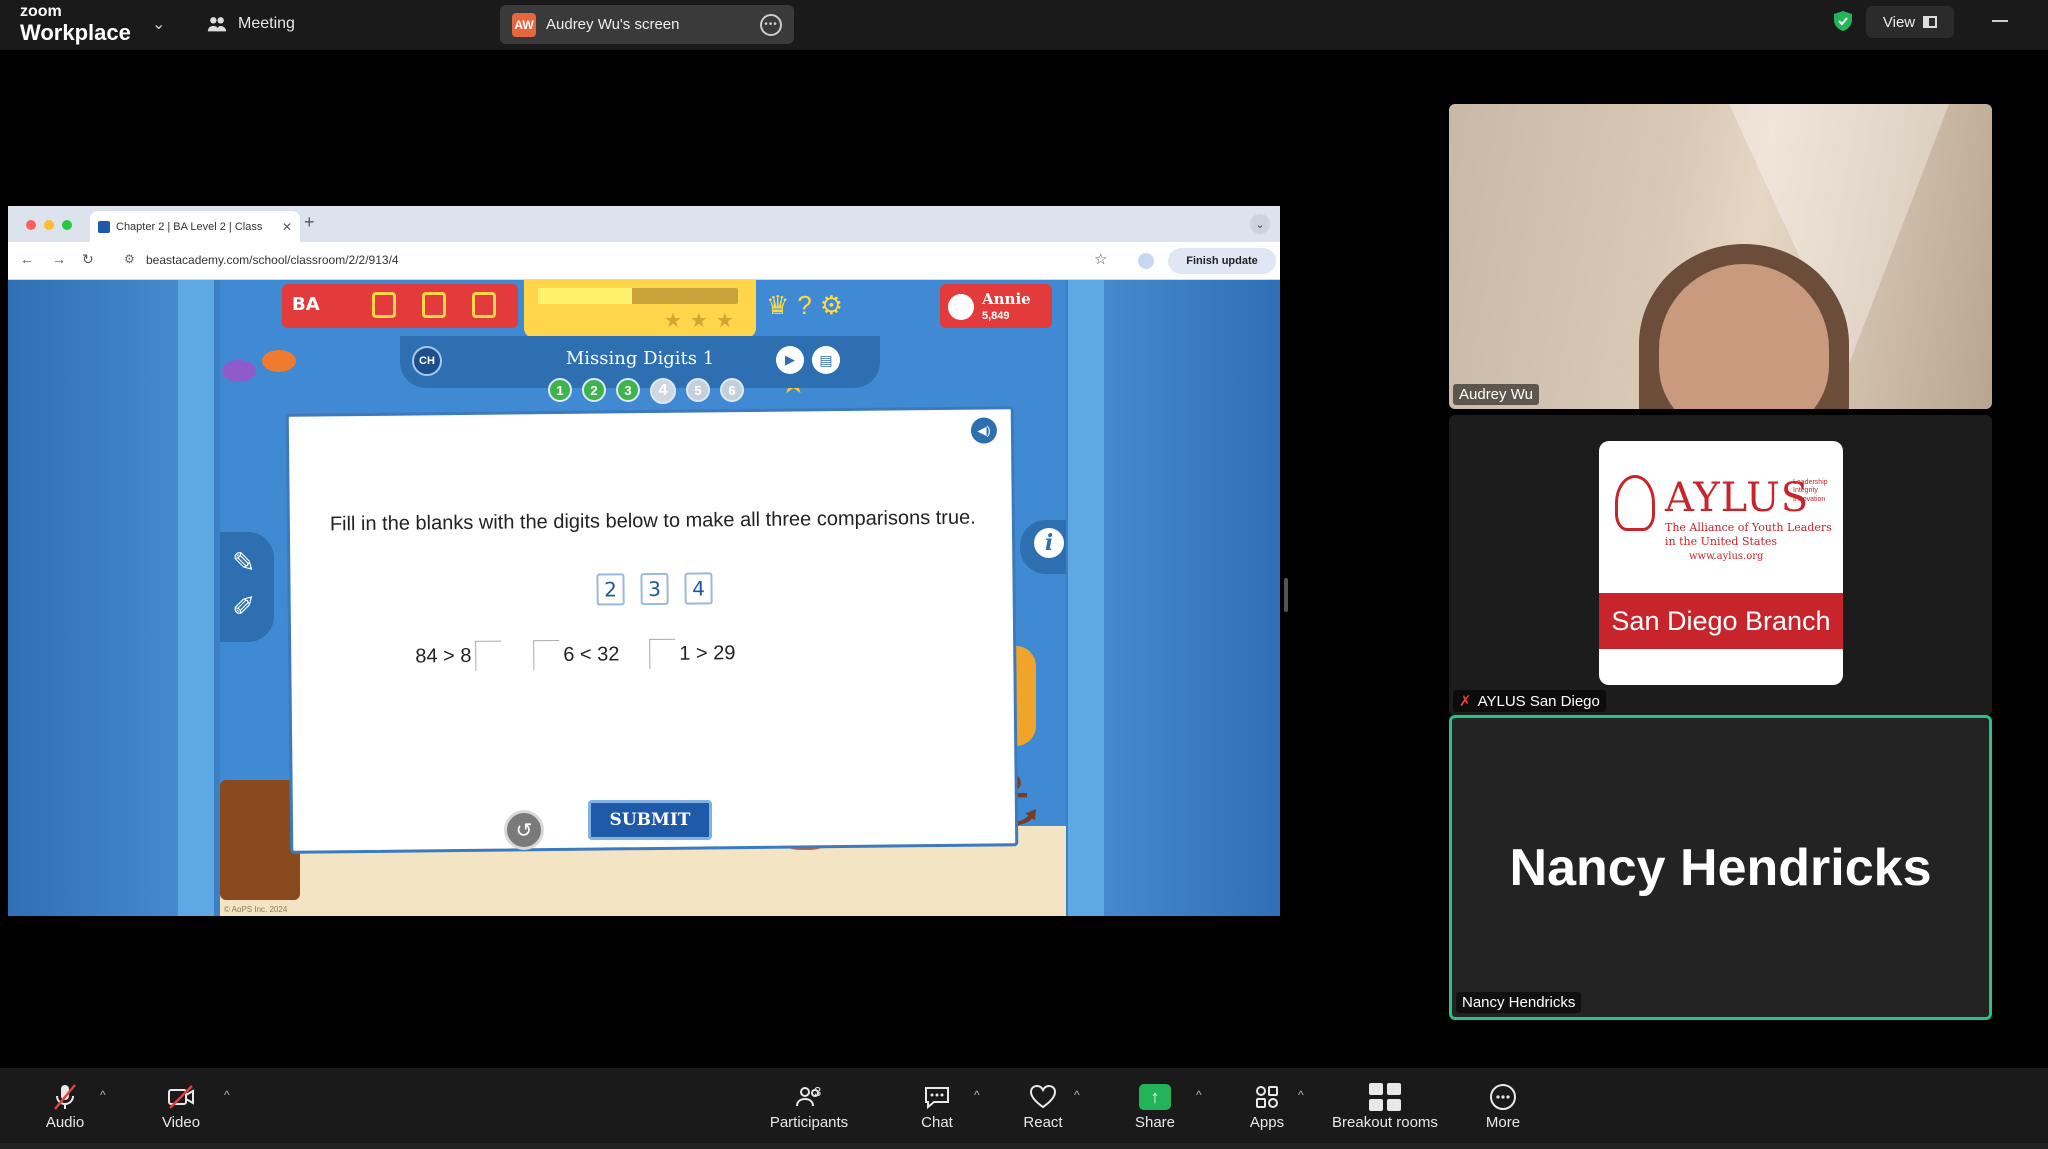  Describe the element at coordinates (663, 391) in the screenshot. I see `step-indicator: 4` at that location.